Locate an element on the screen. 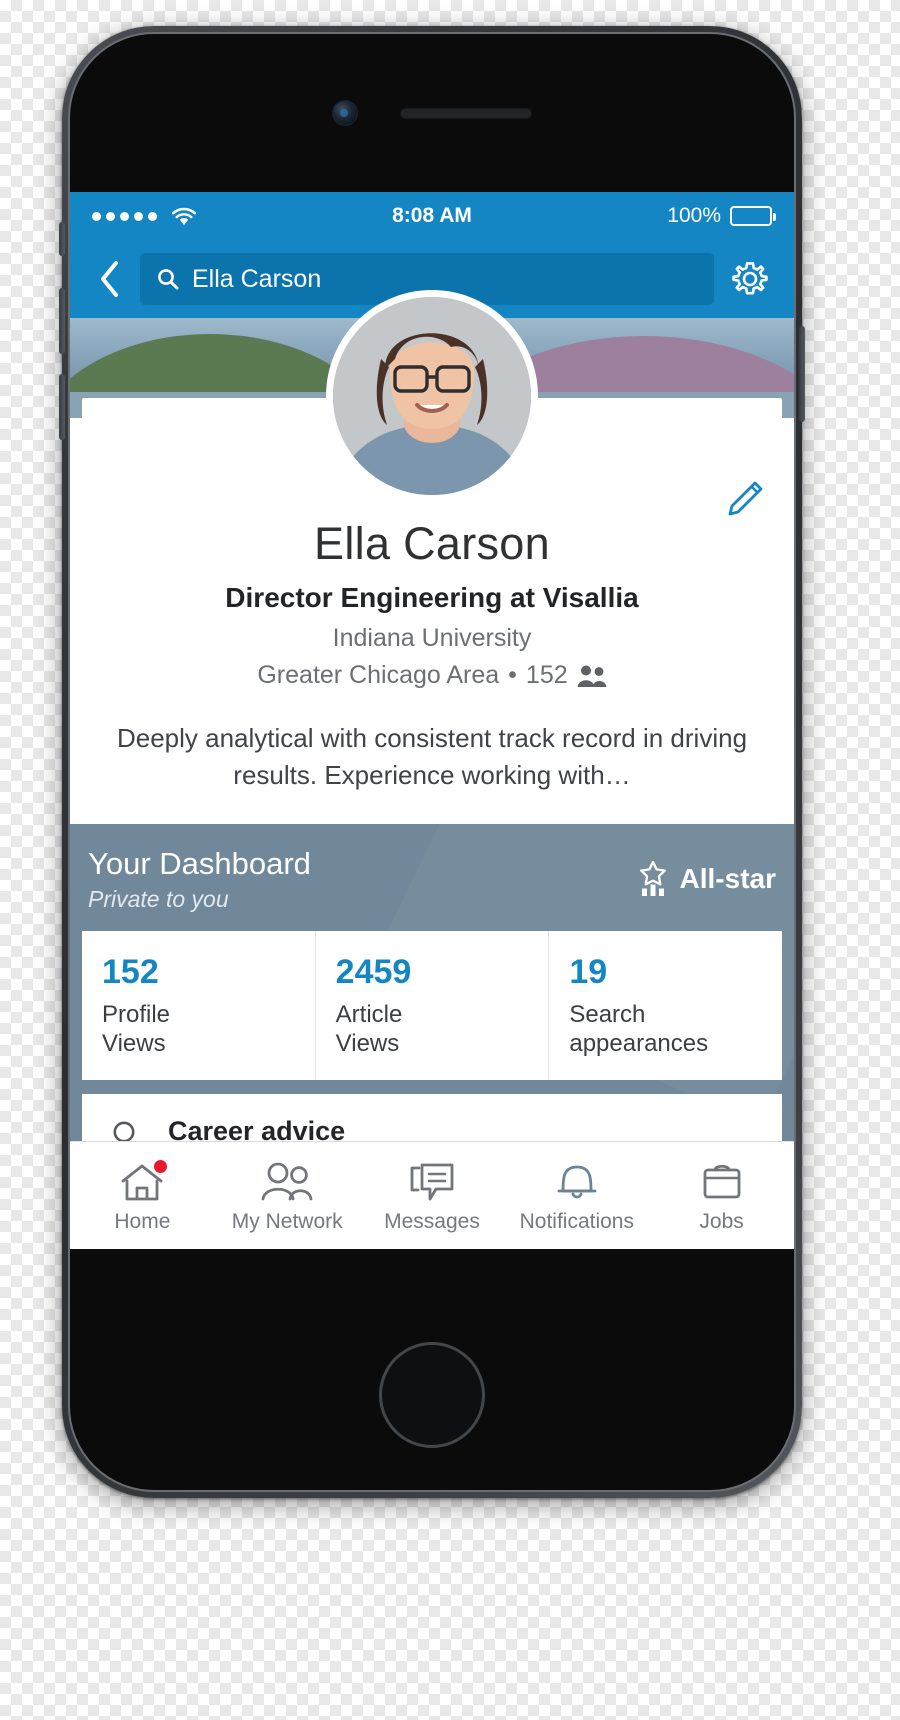 Image resolution: width=900 pixels, height=1720 pixels. all-star-badge-icon is located at coordinates (652, 879).